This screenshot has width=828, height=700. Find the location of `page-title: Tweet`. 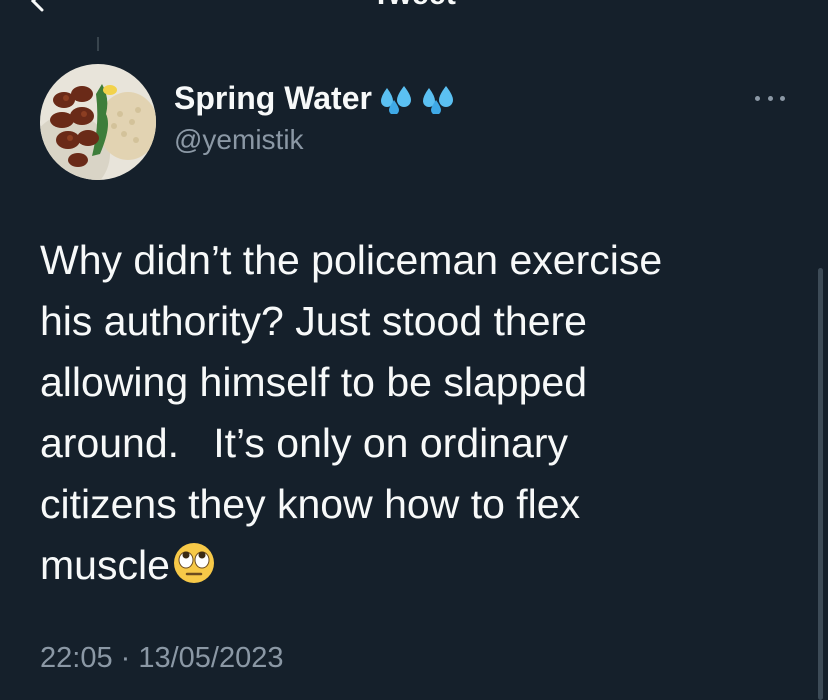

page-title: Tweet is located at coordinates (414, 6).